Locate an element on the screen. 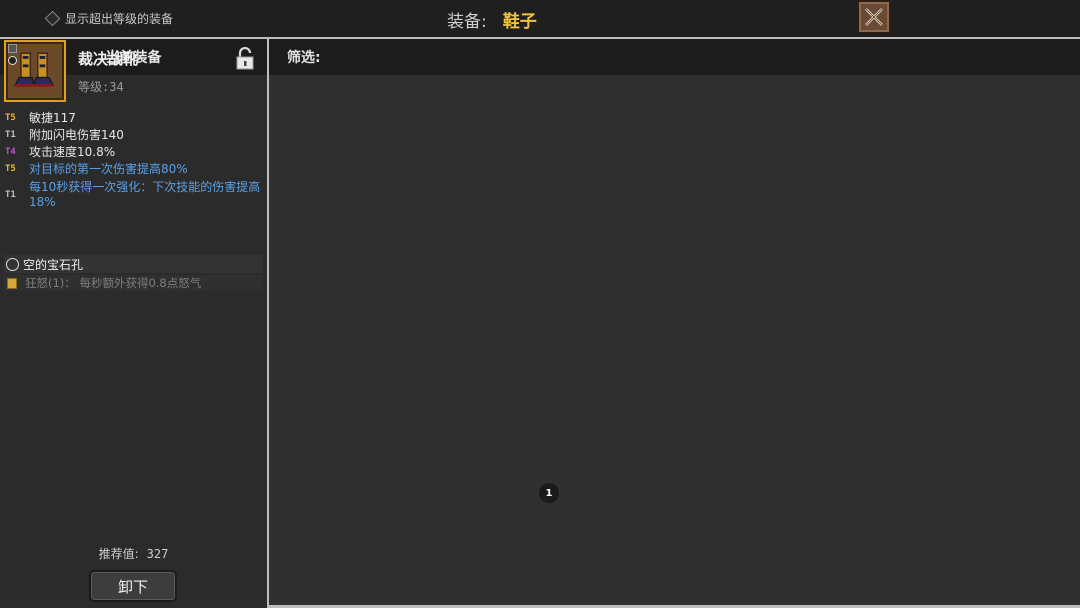  show-over-level-toggle: 显示超出等级的装备 is located at coordinates (108, 18).